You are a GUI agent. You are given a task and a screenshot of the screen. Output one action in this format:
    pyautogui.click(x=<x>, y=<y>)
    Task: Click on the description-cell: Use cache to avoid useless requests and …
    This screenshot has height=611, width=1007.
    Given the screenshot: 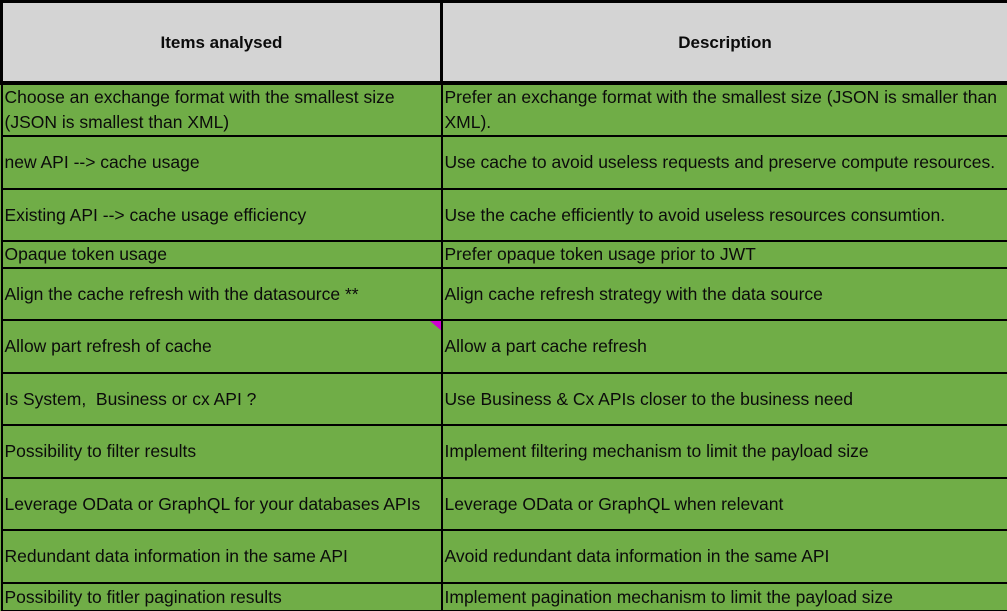 What is the action you would take?
    pyautogui.click(x=723, y=162)
    